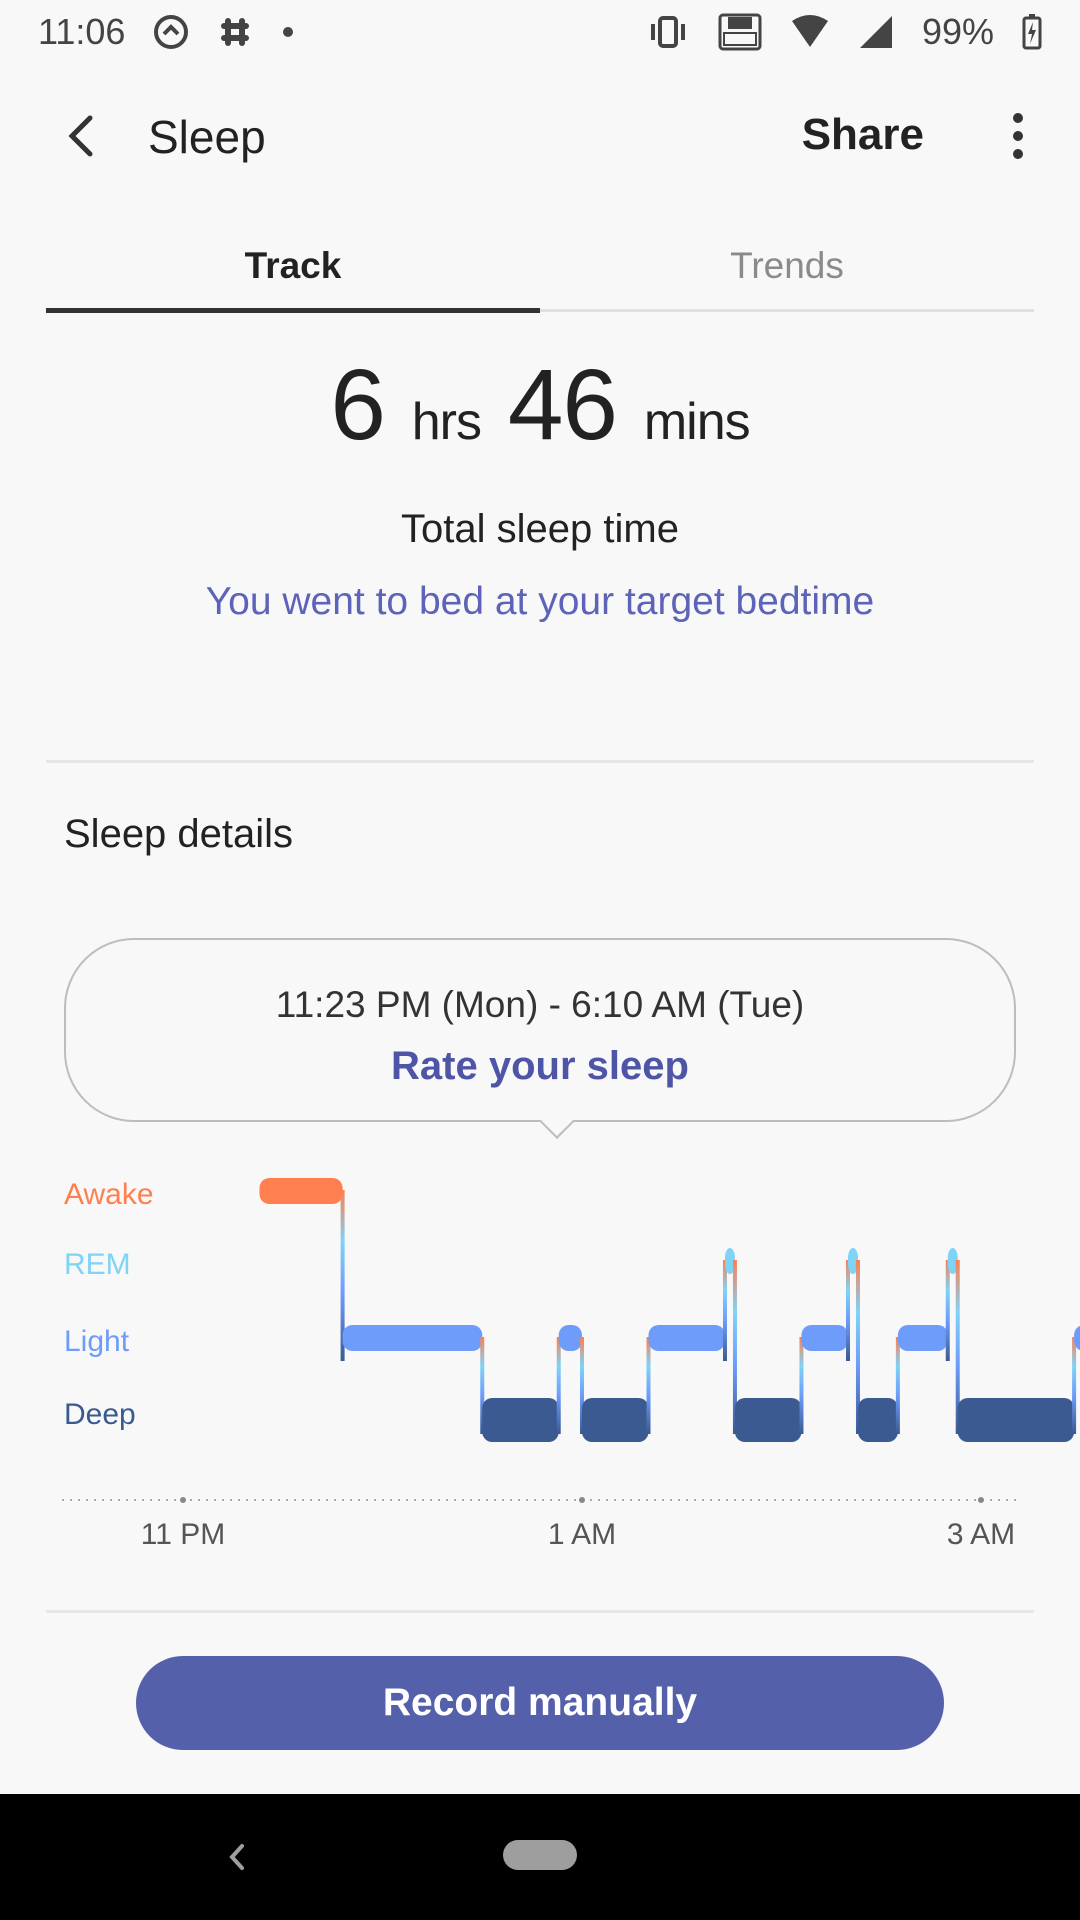 This screenshot has height=1920, width=1080. Describe the element at coordinates (540, 1066) in the screenshot. I see `rate-sleep-link: Rate your sleep` at that location.